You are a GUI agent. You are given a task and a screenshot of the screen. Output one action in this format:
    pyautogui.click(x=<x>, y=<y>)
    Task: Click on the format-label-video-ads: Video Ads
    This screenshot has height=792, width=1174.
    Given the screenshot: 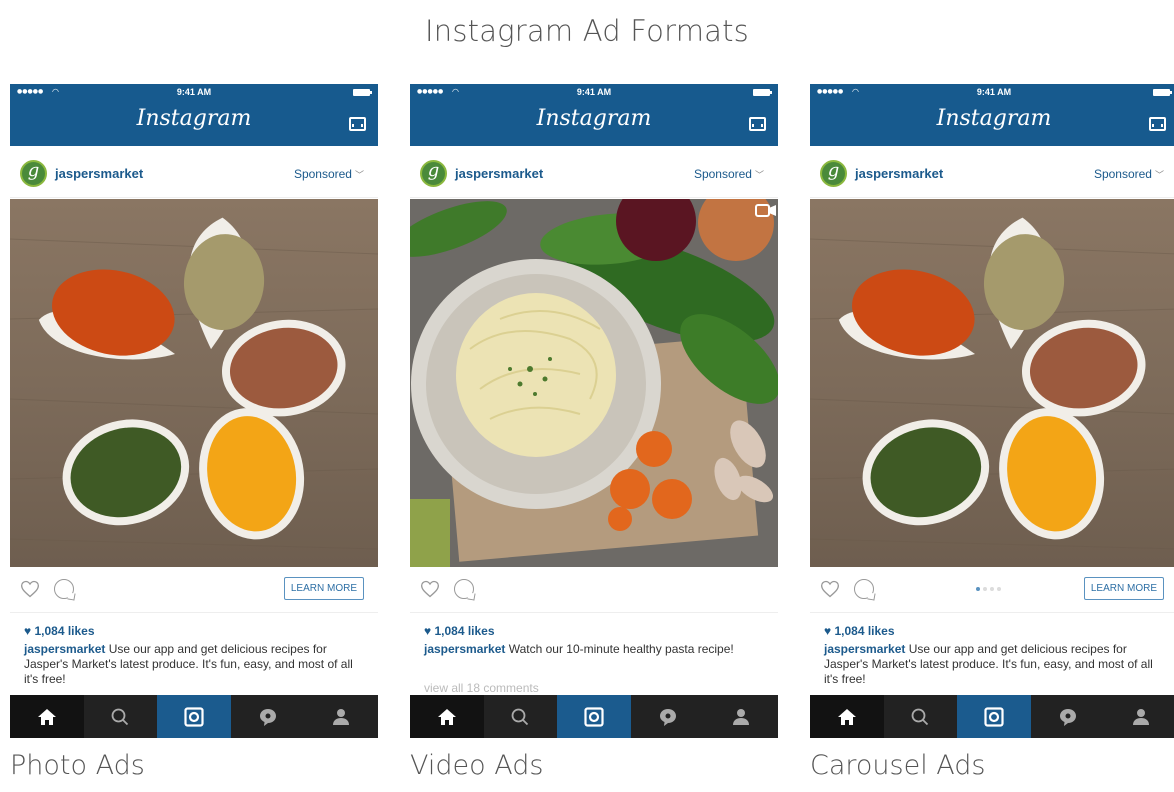 What is the action you would take?
    pyautogui.click(x=477, y=765)
    